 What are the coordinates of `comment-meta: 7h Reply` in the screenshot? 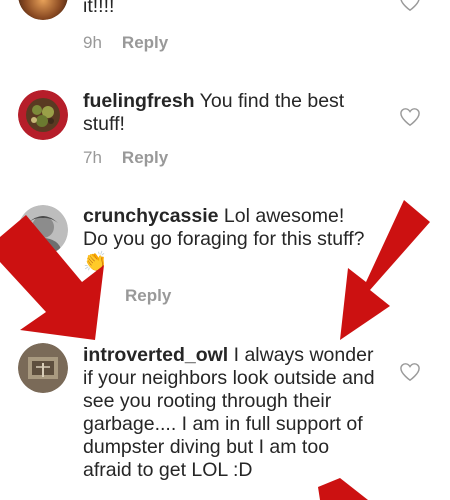 It's located at (125, 158).